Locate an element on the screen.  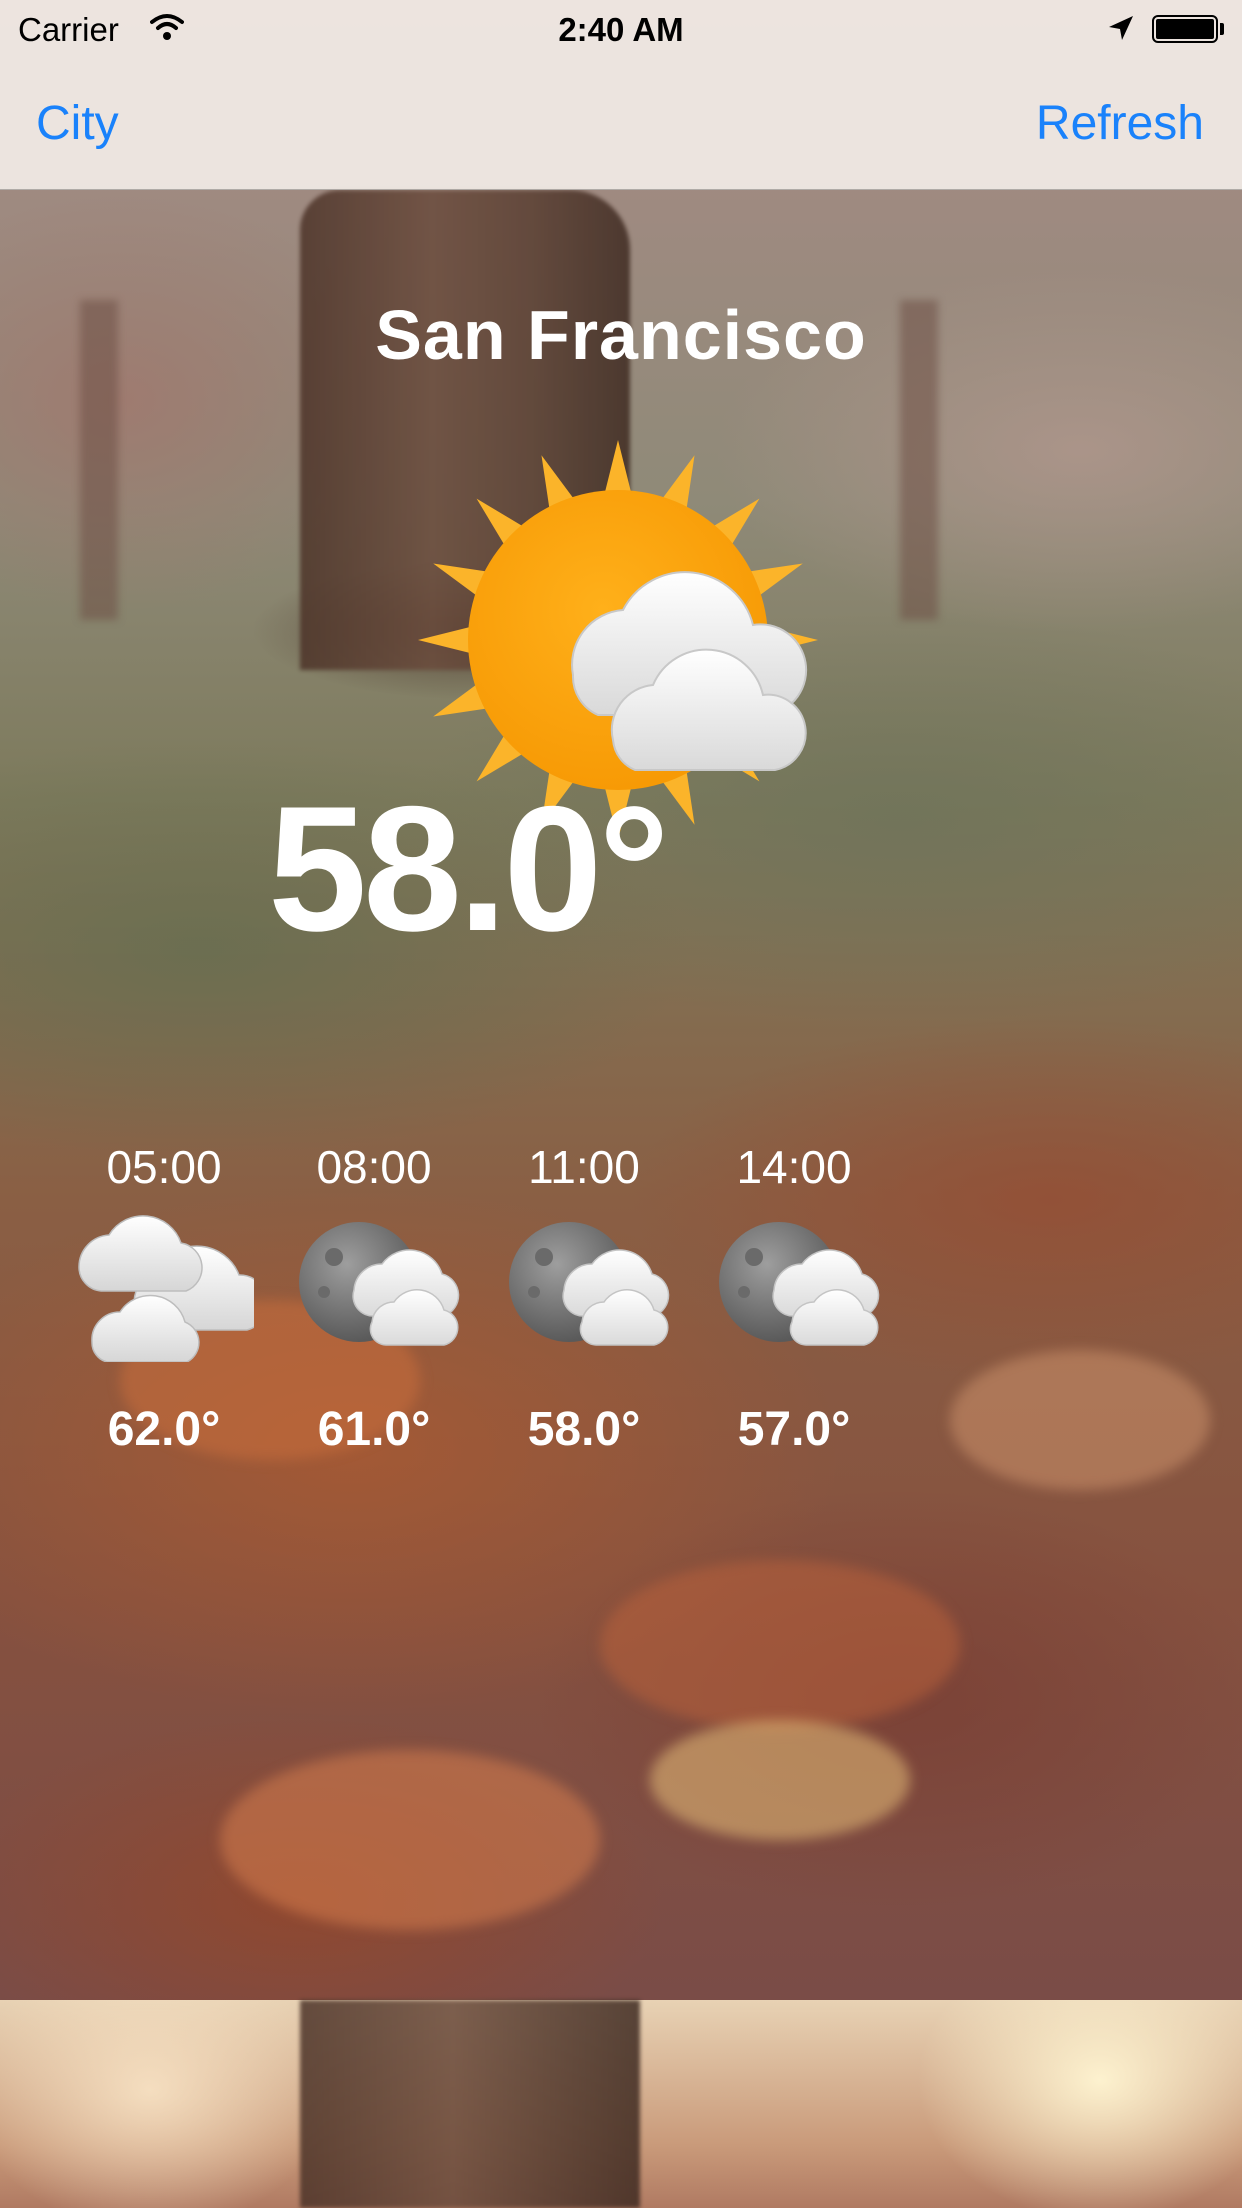
forecast-temperature: 58.0° is located at coordinates (584, 1429).